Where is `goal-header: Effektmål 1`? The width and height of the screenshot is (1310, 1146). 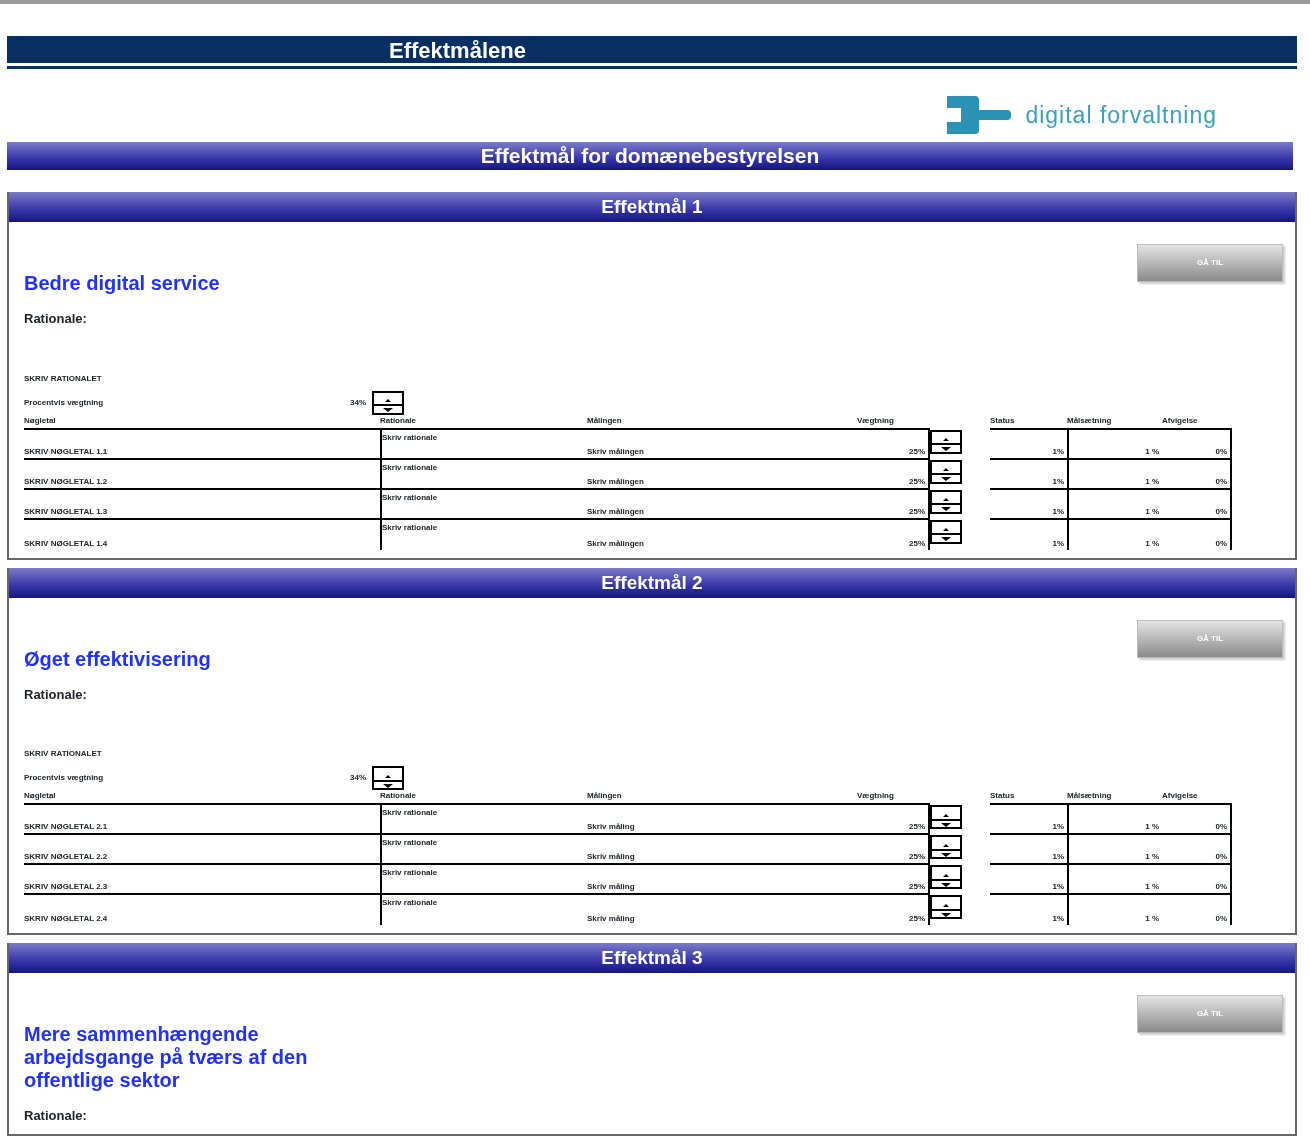 goal-header: Effektmål 1 is located at coordinates (652, 207).